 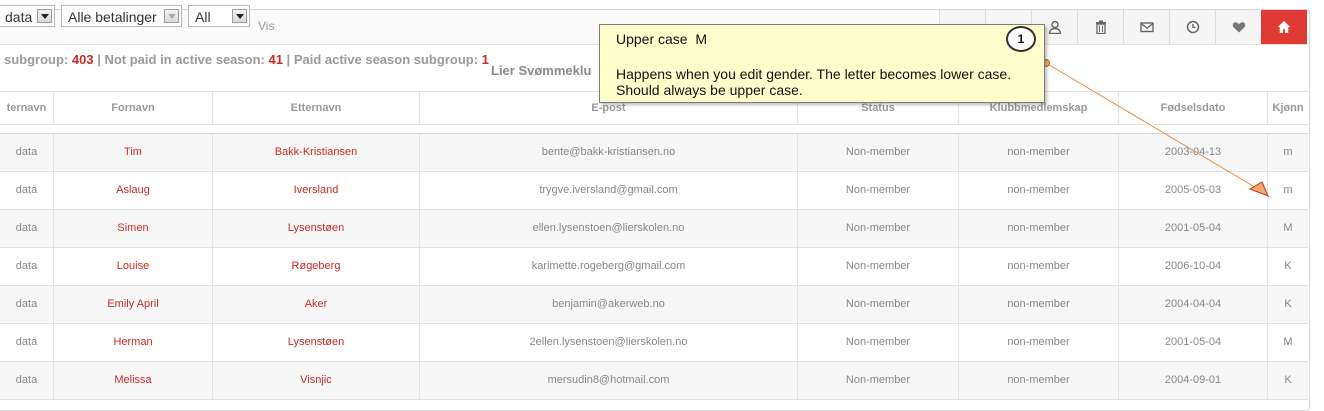 I want to click on home-button, so click(x=1284, y=27).